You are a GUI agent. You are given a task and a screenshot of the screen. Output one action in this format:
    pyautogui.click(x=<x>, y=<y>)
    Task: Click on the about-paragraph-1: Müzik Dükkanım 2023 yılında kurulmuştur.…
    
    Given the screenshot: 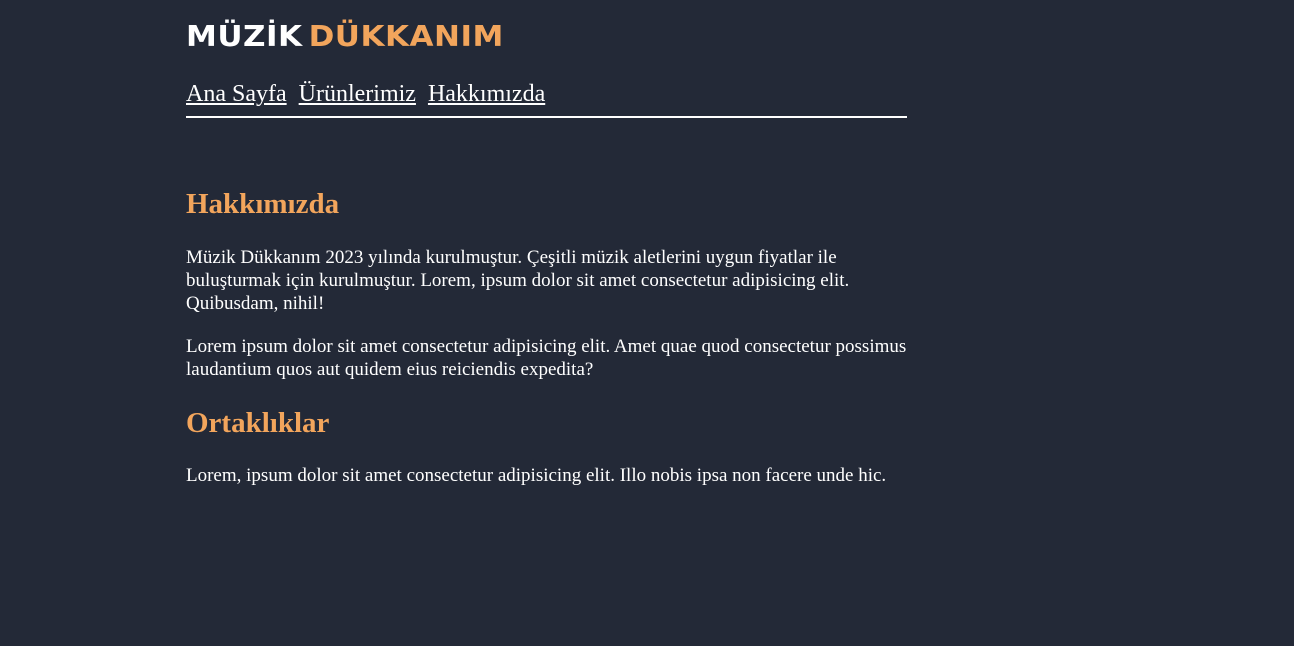 What is the action you would take?
    pyautogui.click(x=518, y=280)
    